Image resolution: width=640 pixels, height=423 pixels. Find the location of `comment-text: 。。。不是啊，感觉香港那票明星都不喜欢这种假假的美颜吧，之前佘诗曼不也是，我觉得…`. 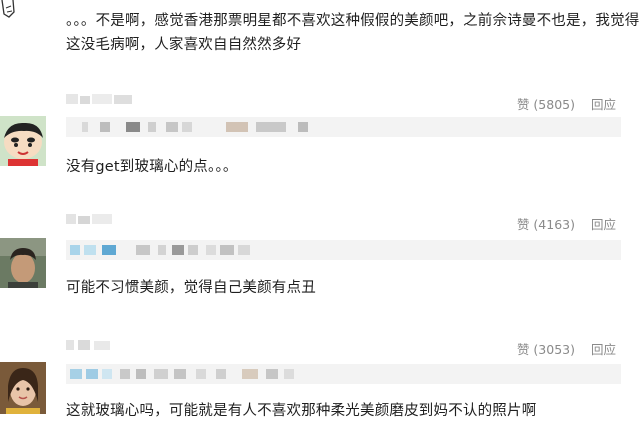

comment-text: 。。。不是啊，感觉香港那票明星都不喜欢这种假假的美颜吧，之前佘诗曼不也是，我觉得… is located at coordinates (353, 33).